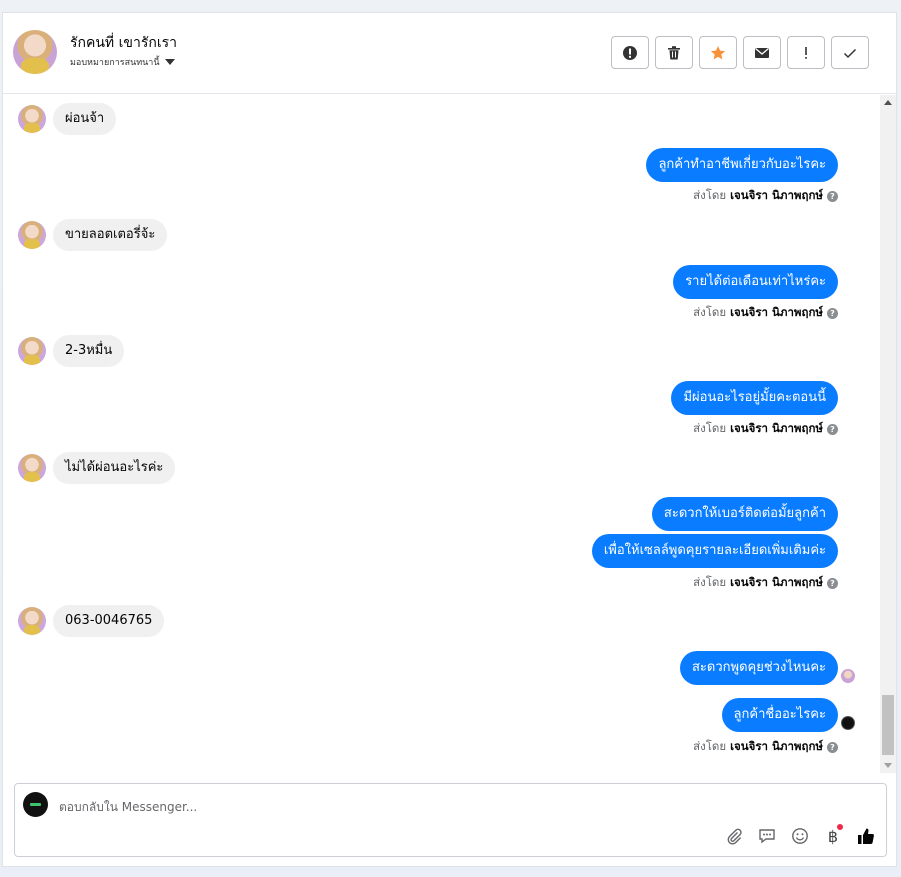 The height and width of the screenshot is (877, 901). I want to click on trash-icon, so click(674, 52).